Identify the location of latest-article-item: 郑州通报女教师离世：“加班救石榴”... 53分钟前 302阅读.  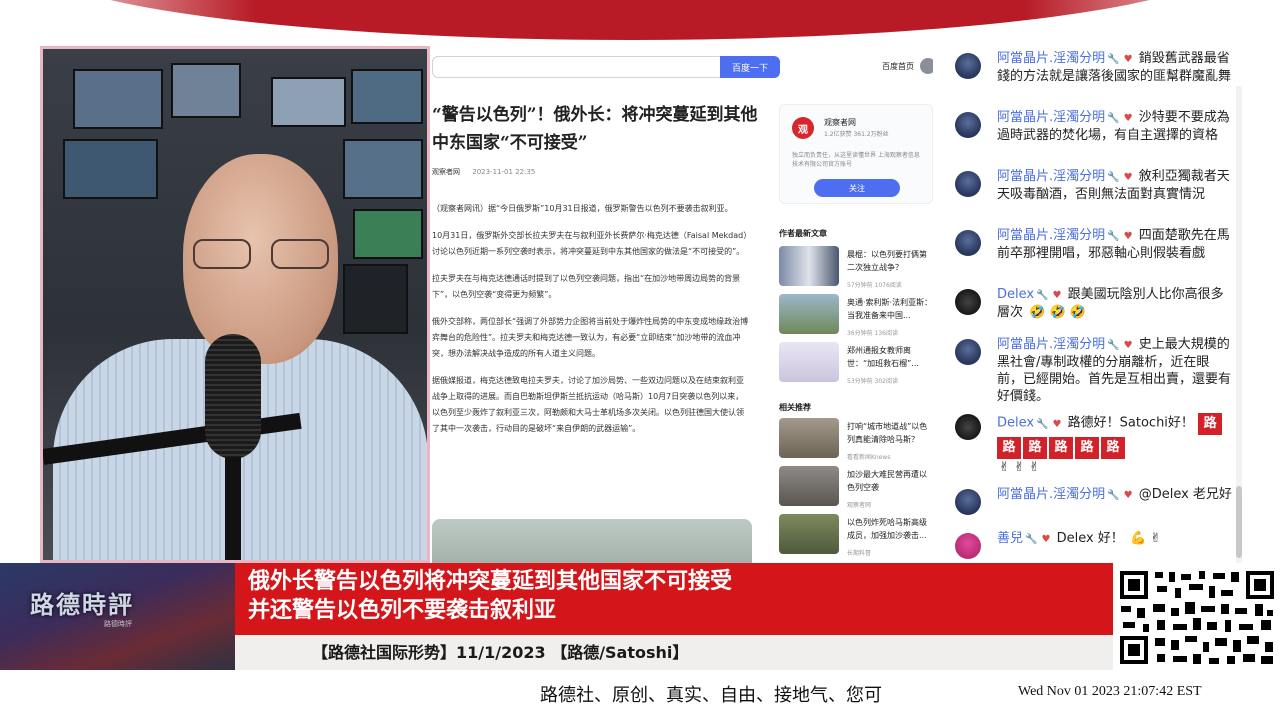
(856, 365).